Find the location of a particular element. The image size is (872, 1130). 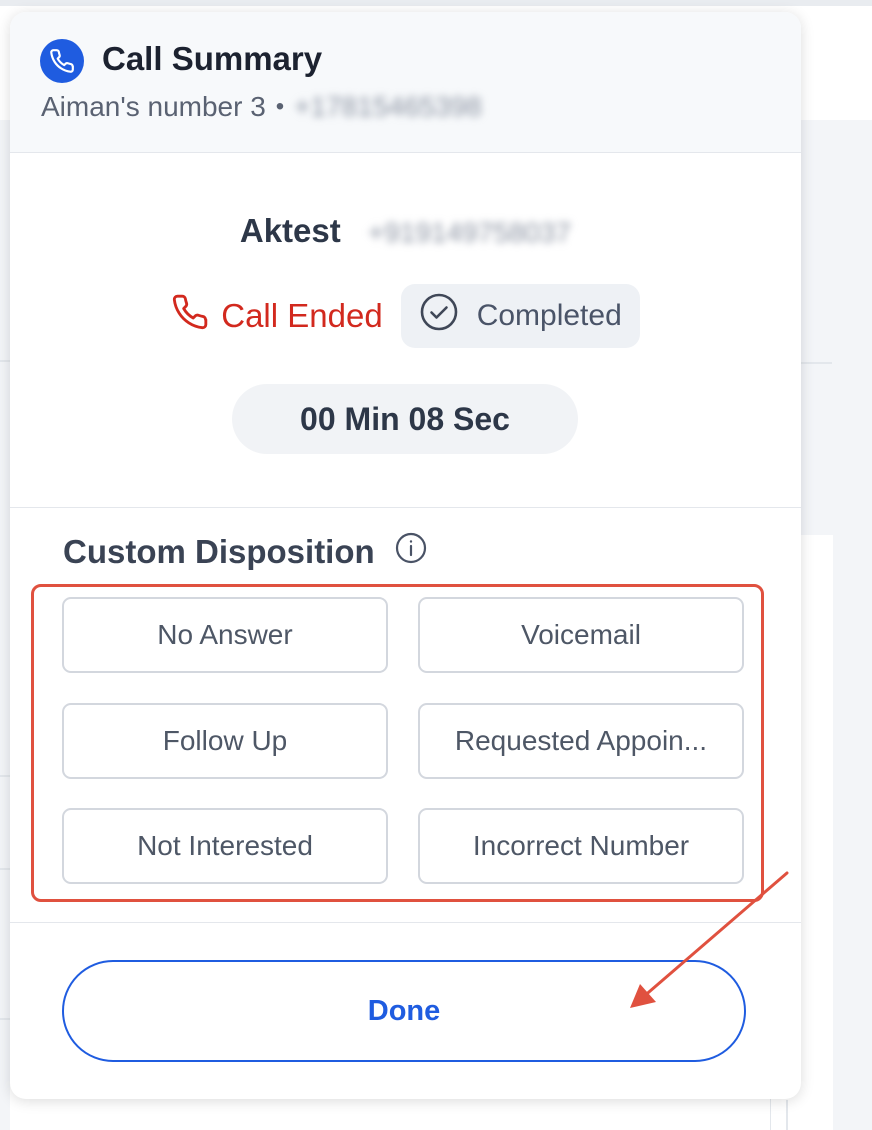

line-name: Aiman's number 3 is located at coordinates (153, 106).